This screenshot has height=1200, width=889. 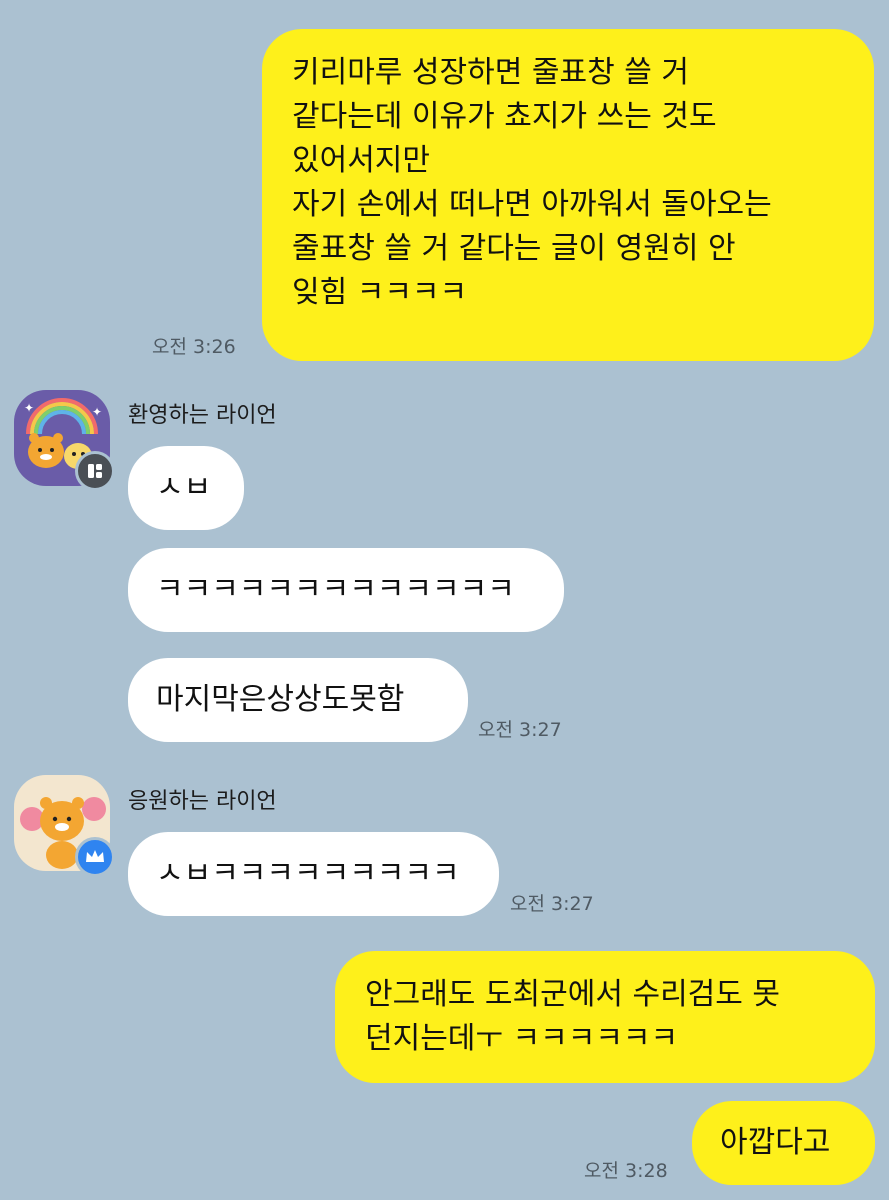 I want to click on other-message-bubble: 마지막은상상도못함, so click(x=298, y=700).